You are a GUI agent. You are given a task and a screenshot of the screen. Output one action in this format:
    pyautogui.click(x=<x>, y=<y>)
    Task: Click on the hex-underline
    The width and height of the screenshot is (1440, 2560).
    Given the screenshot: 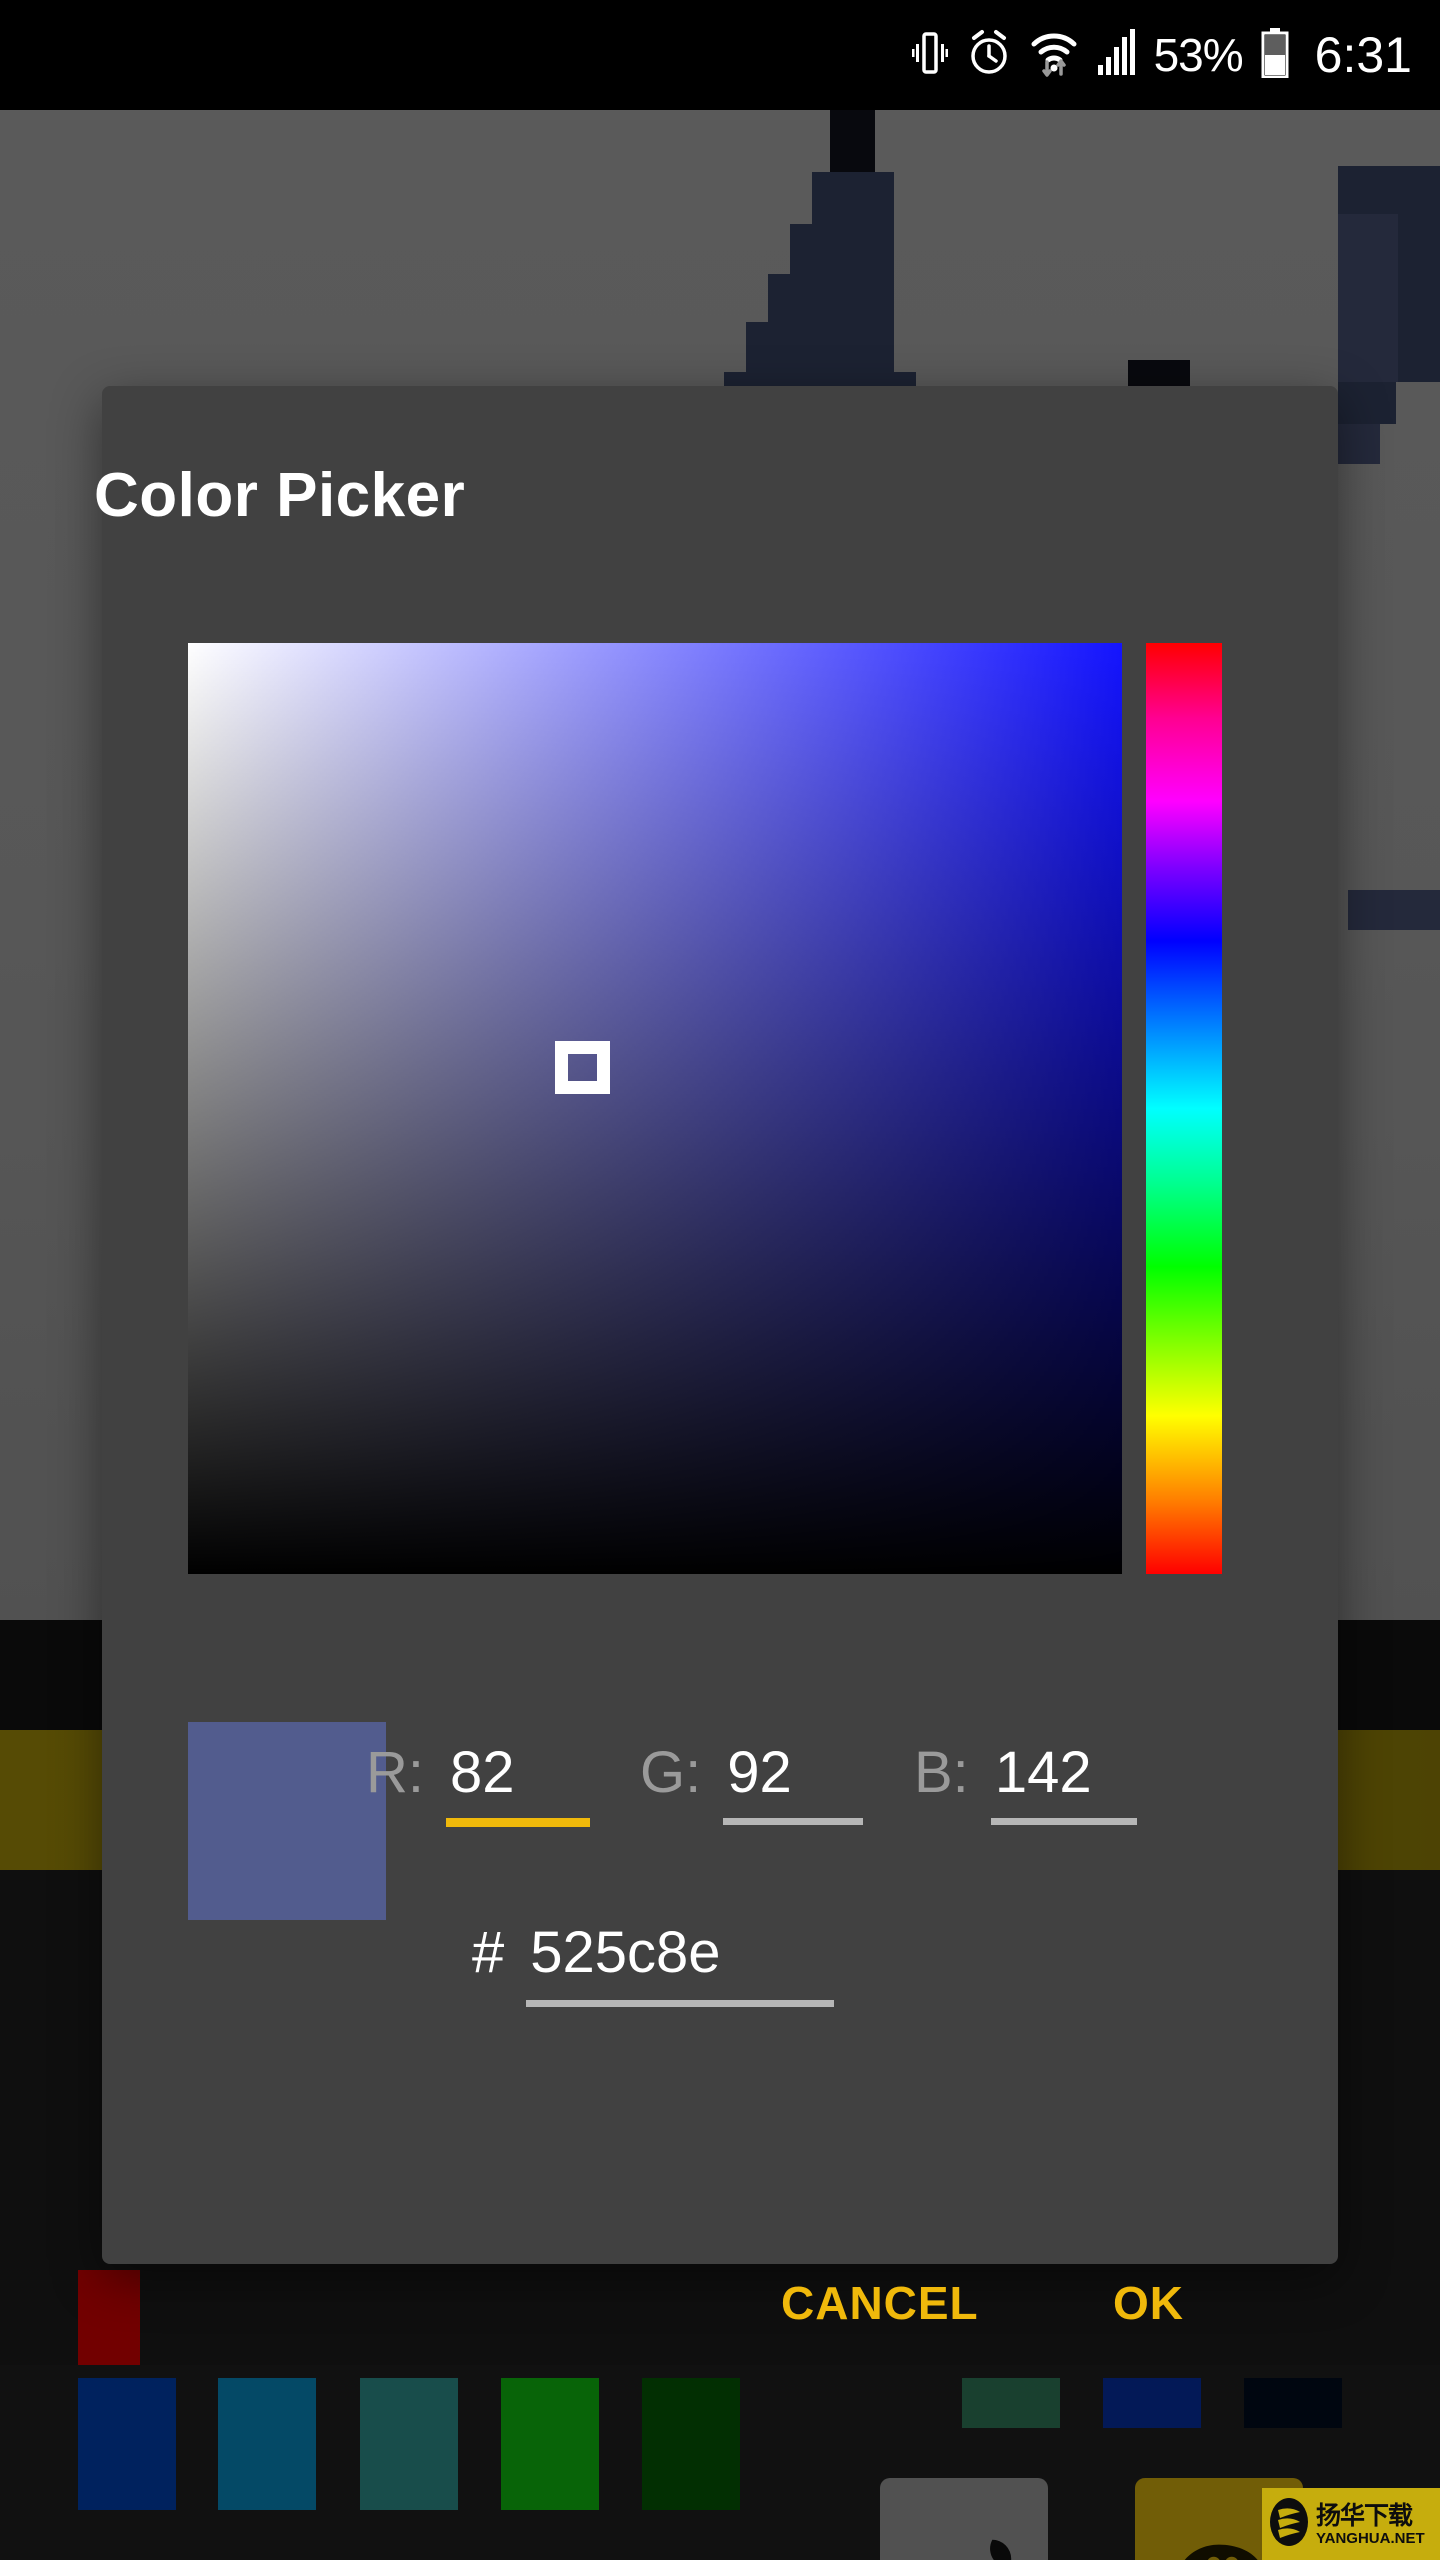 What is the action you would take?
    pyautogui.click(x=680, y=2003)
    